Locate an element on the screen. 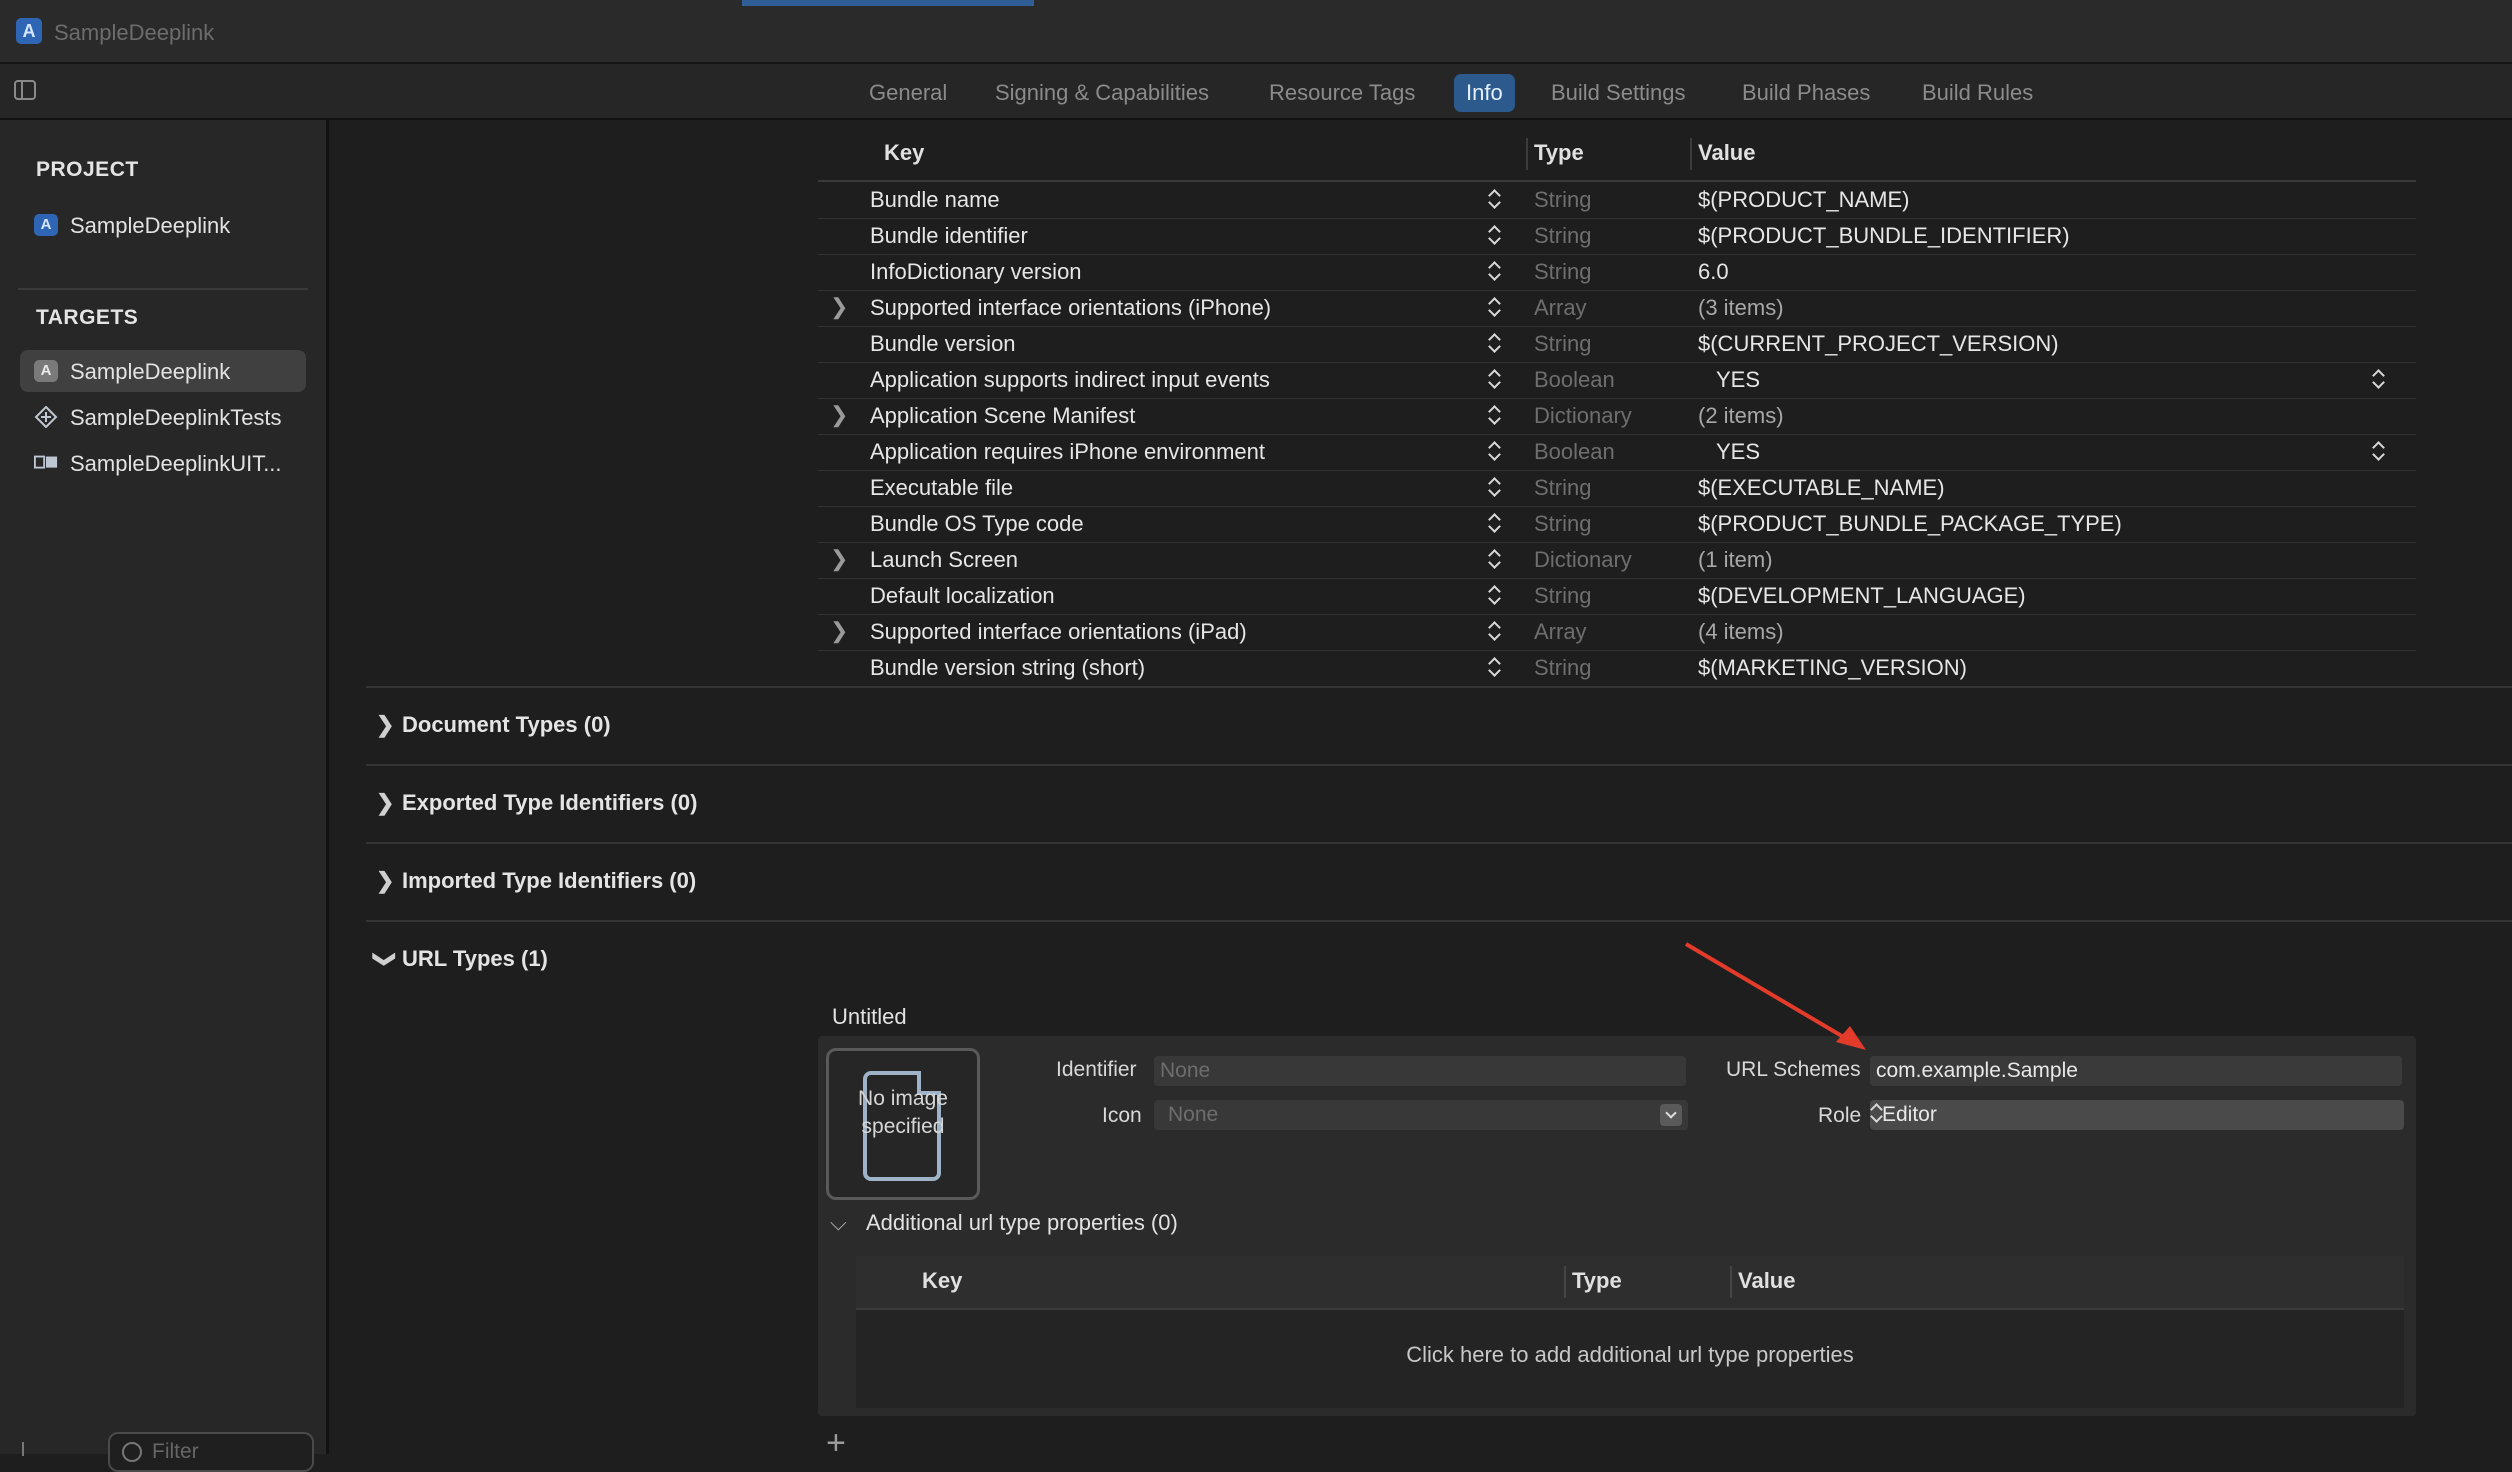 The width and height of the screenshot is (2512, 1472). sidebar-item-target-tests: SampleDeeplinkTests is located at coordinates (163, 417).